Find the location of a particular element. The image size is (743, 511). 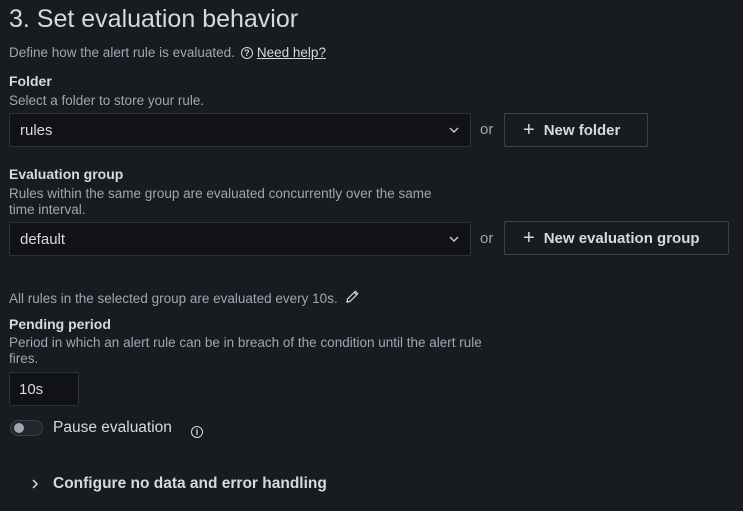

folder-label: Folder is located at coordinates (30, 81).